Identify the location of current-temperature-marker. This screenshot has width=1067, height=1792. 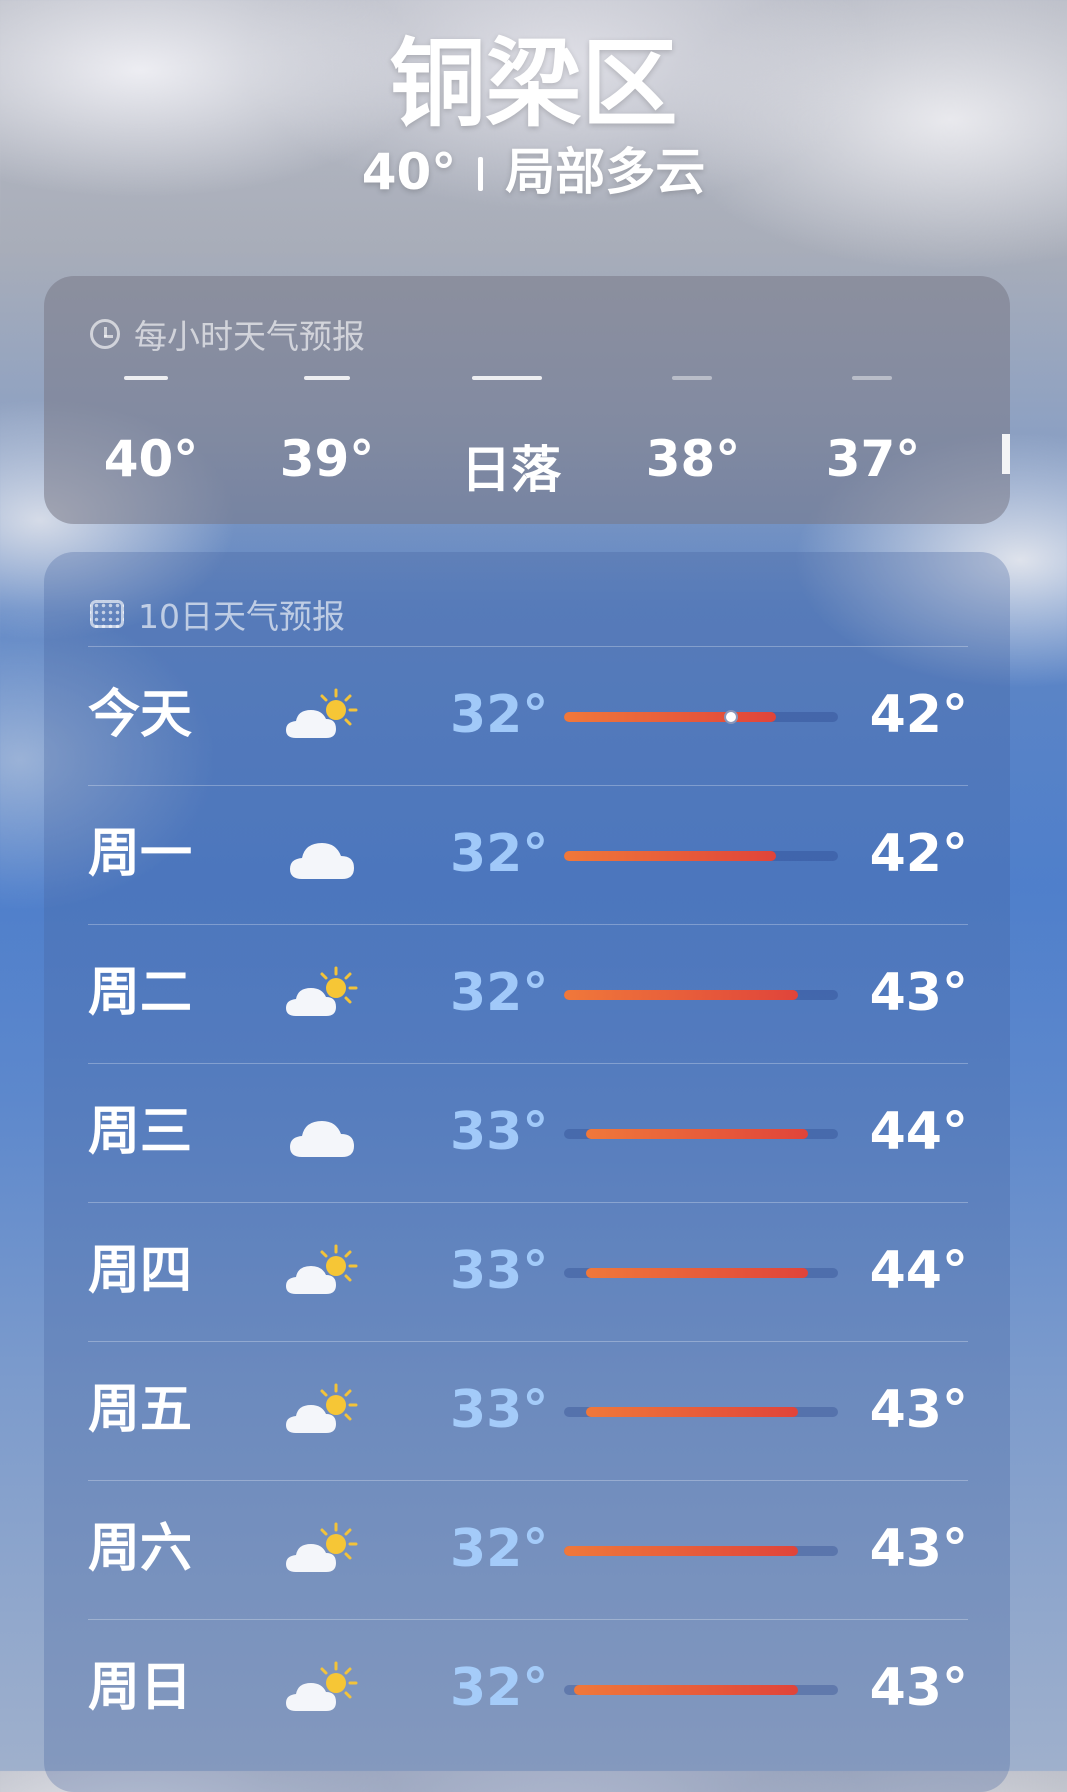
(731, 717).